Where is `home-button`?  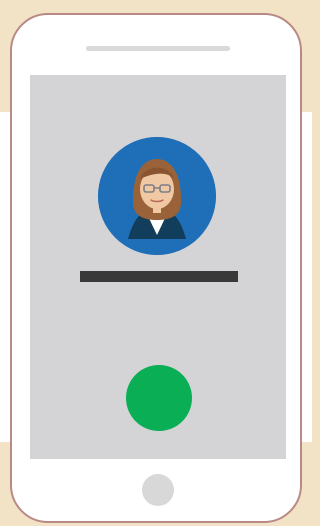 home-button is located at coordinates (158, 490).